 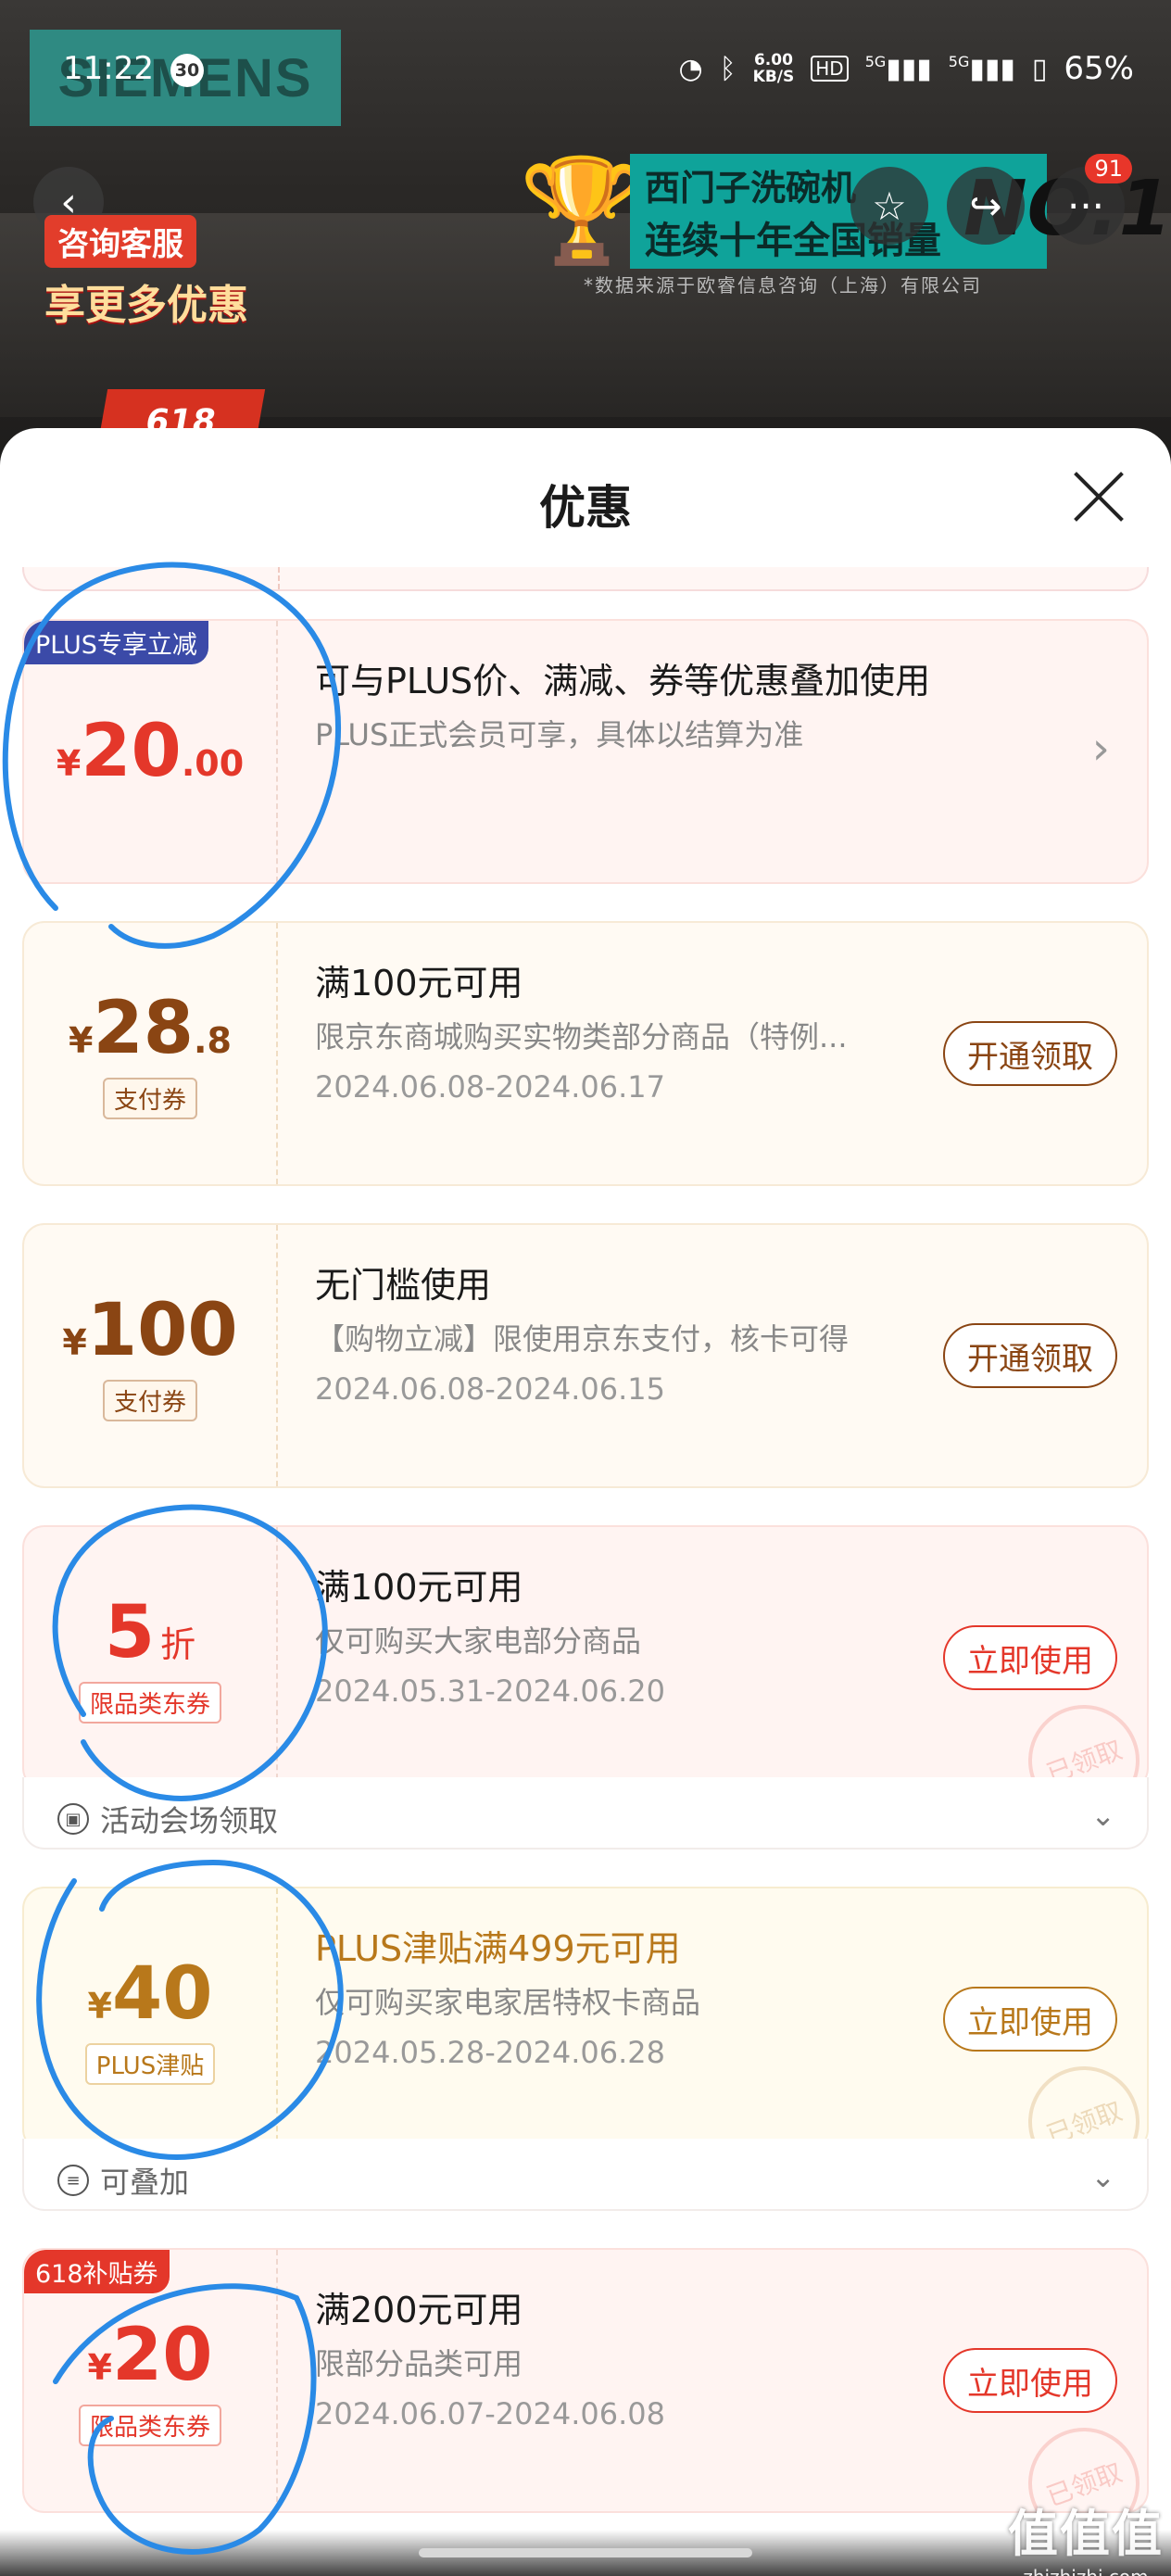 What do you see at coordinates (783, 286) in the screenshot?
I see `banner-source: *数据来源于欧睿信息咨询（上海）有限公司` at bounding box center [783, 286].